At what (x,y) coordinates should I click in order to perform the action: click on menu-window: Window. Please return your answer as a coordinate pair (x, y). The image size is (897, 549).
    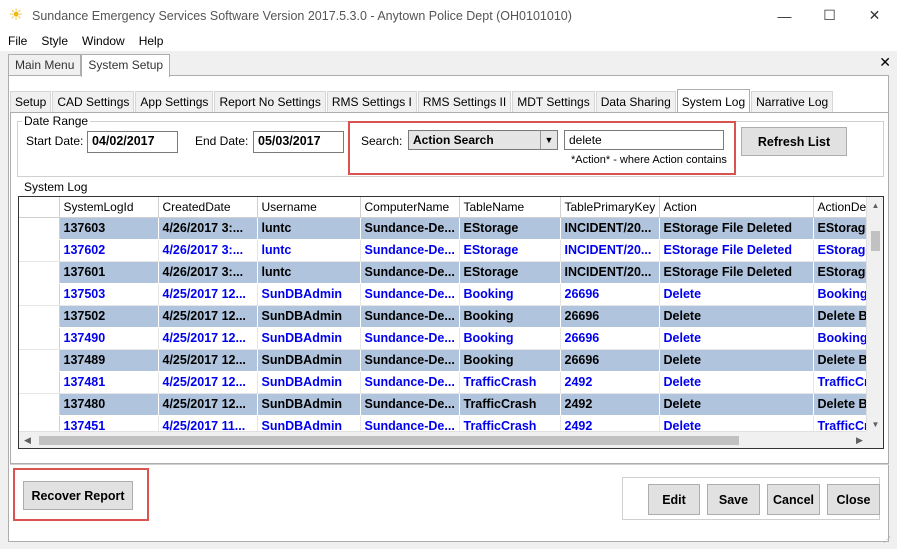
    Looking at the image, I should click on (103, 41).